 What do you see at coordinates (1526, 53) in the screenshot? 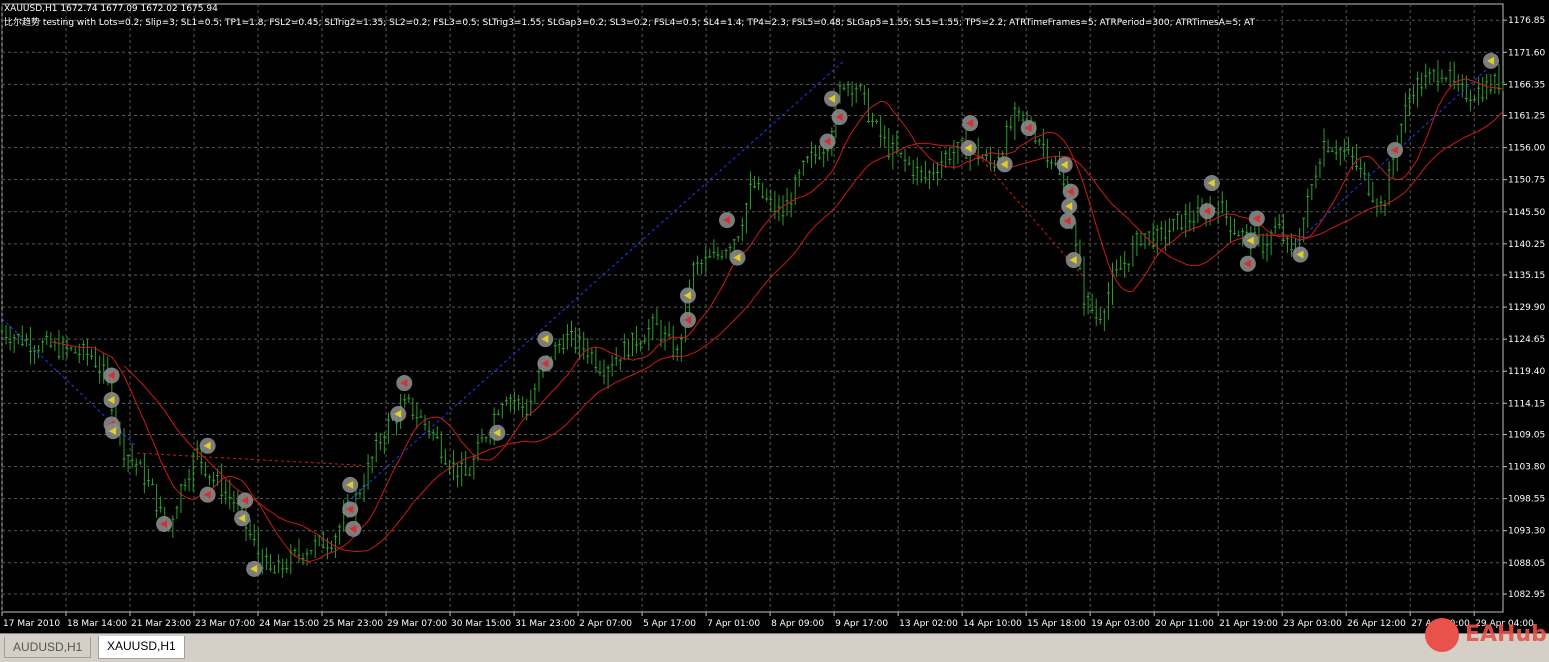
I see `y-tick-label: 1171.60` at bounding box center [1526, 53].